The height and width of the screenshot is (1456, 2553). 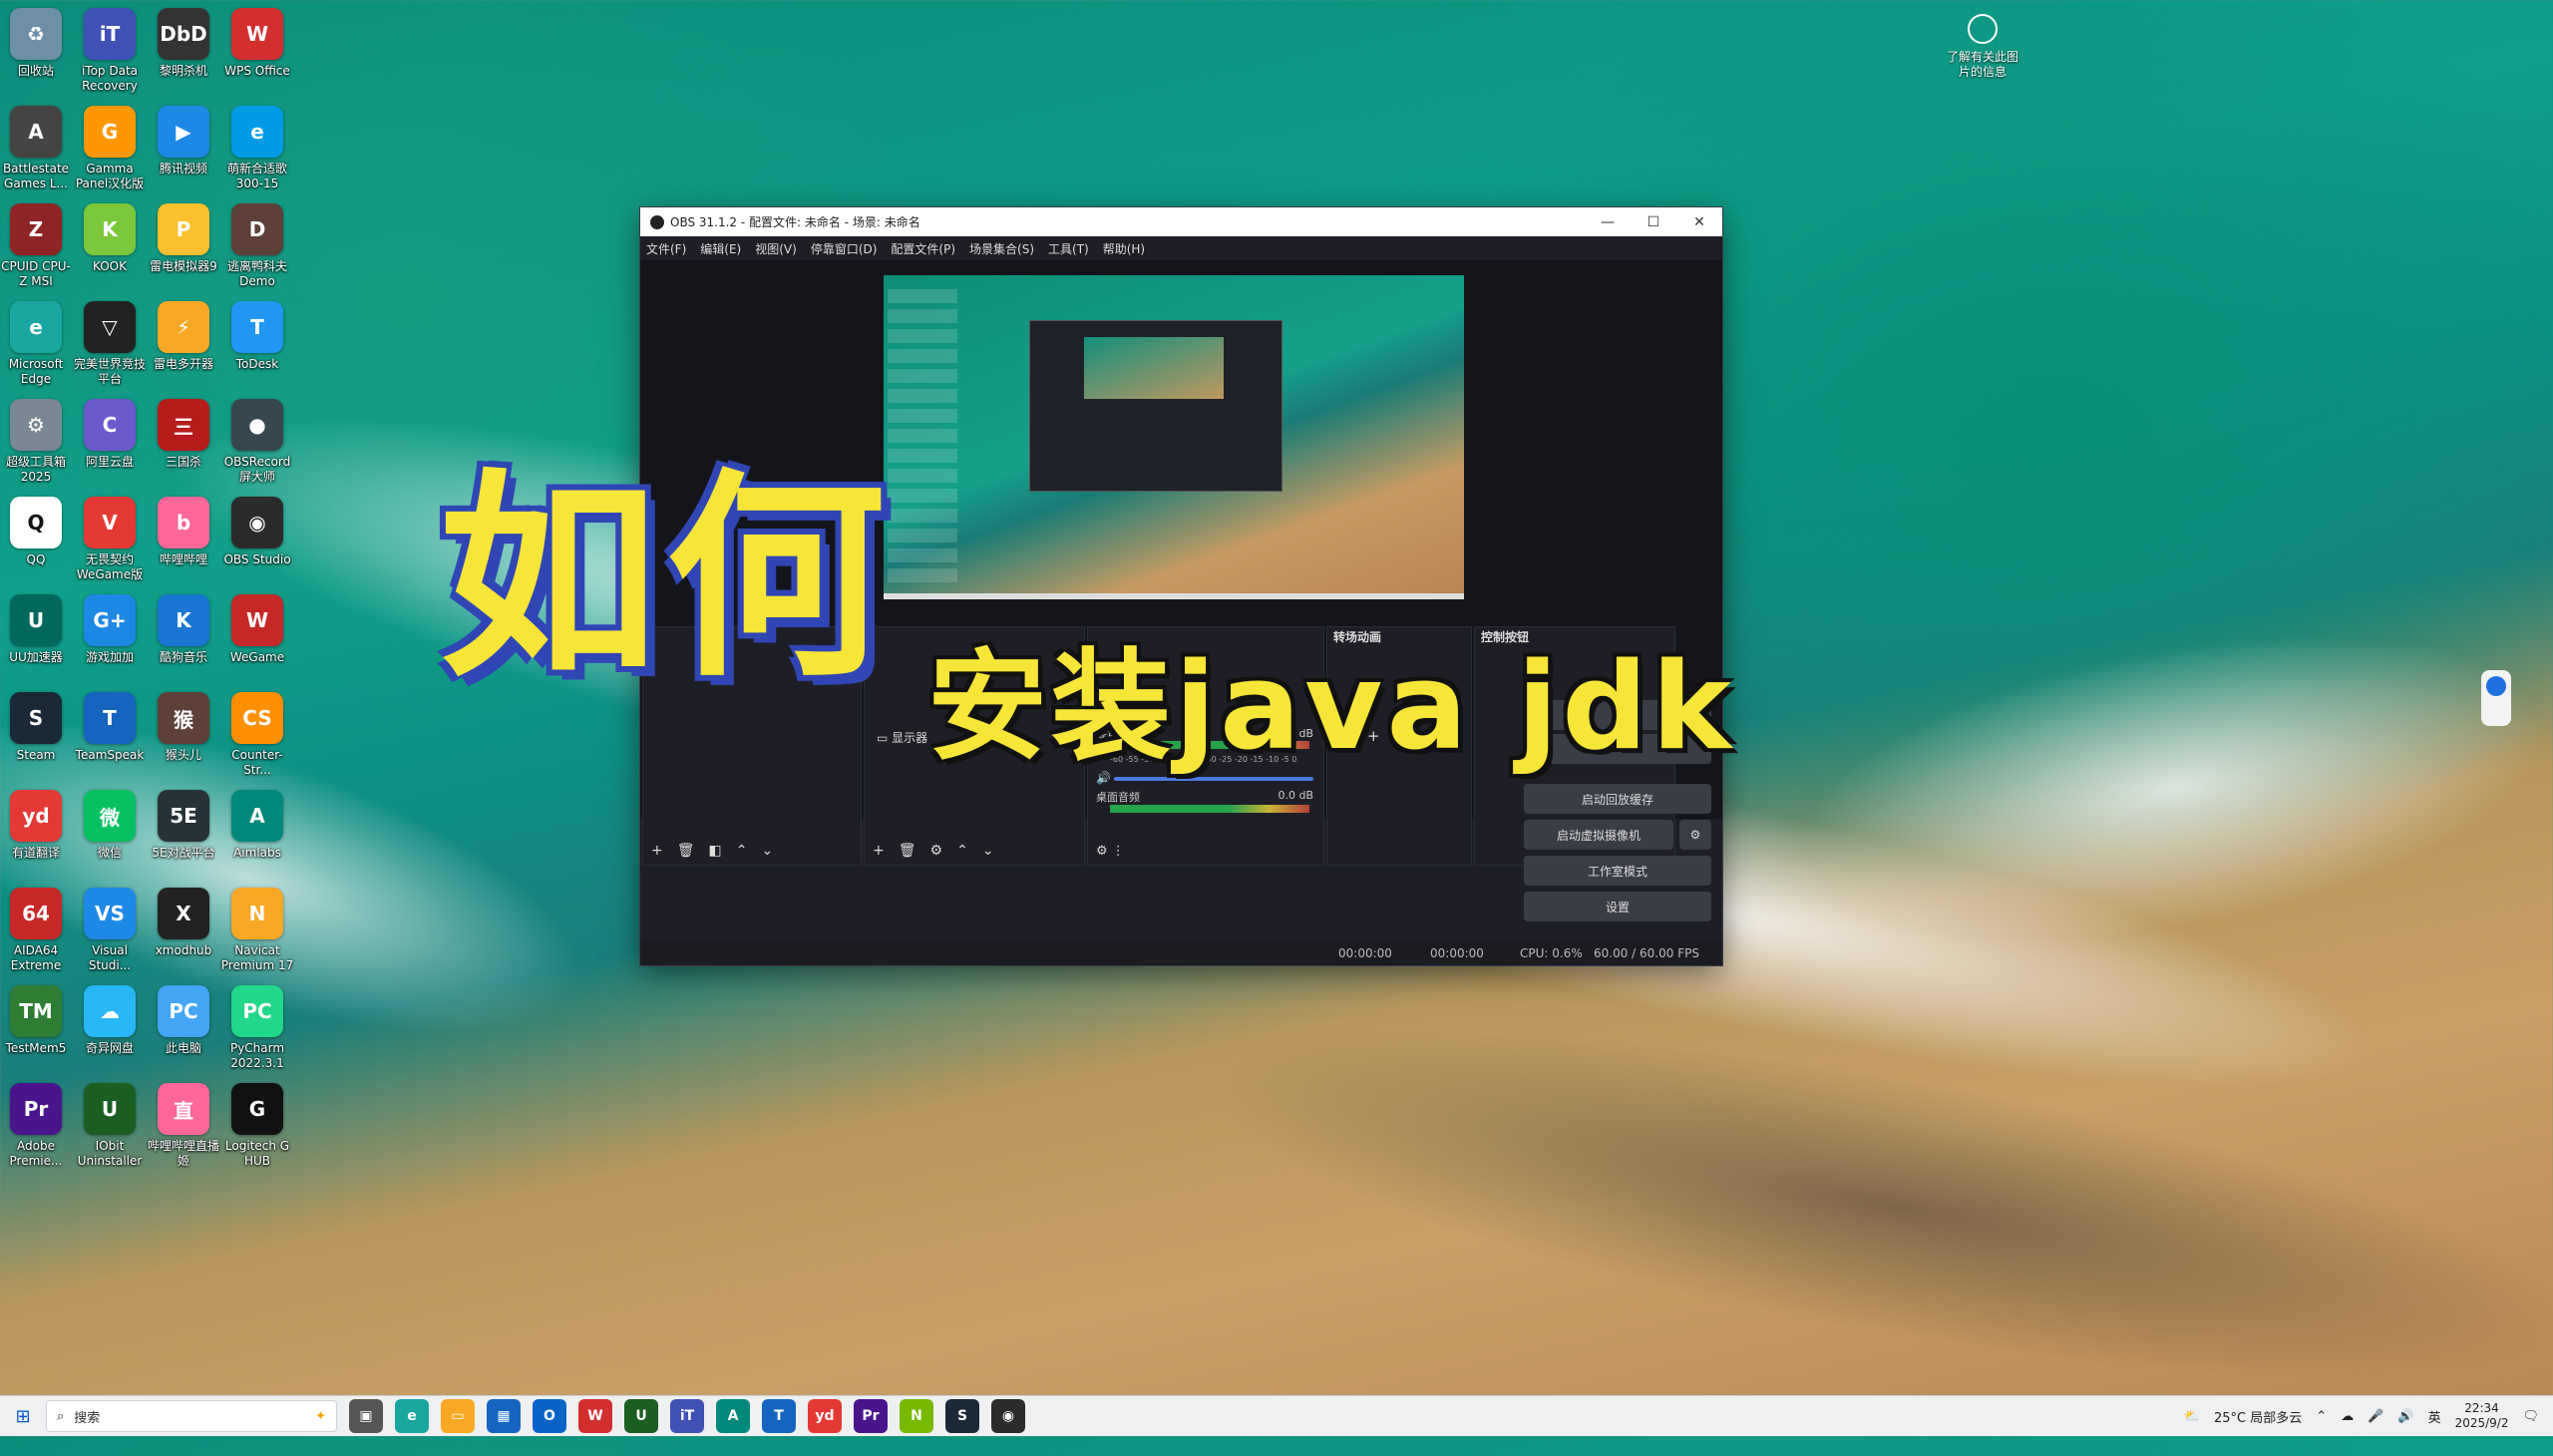 I want to click on ime-indicator: 英, so click(x=2435, y=1416).